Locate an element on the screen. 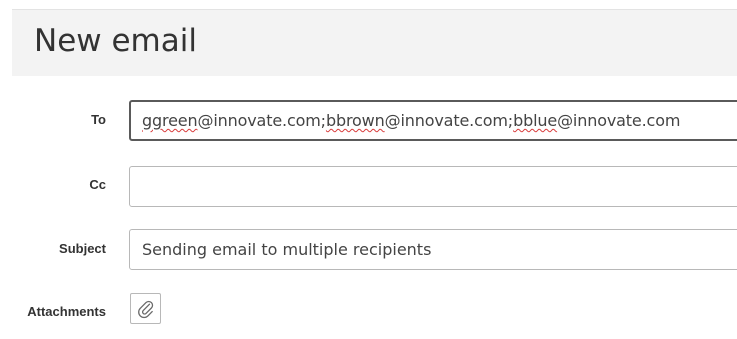 Image resolution: width=737 pixels, height=339 pixels. misspelled-recipient-text: bblue is located at coordinates (535, 120).